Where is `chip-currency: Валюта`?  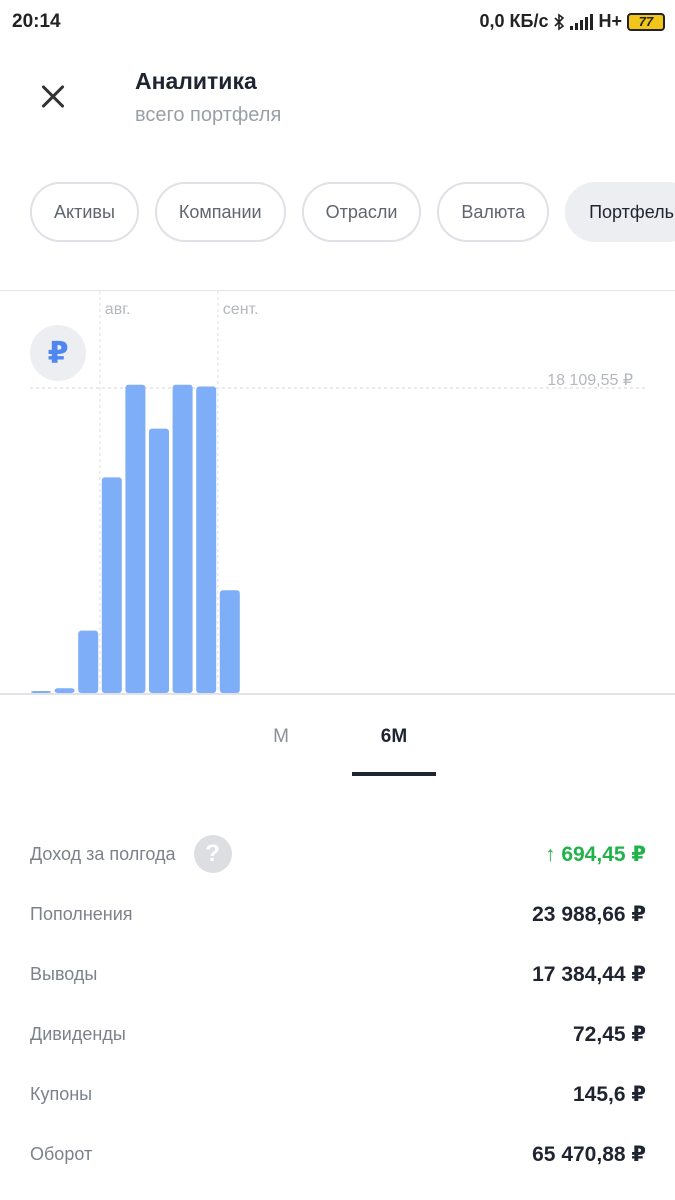 chip-currency: Валюта is located at coordinates (493, 212).